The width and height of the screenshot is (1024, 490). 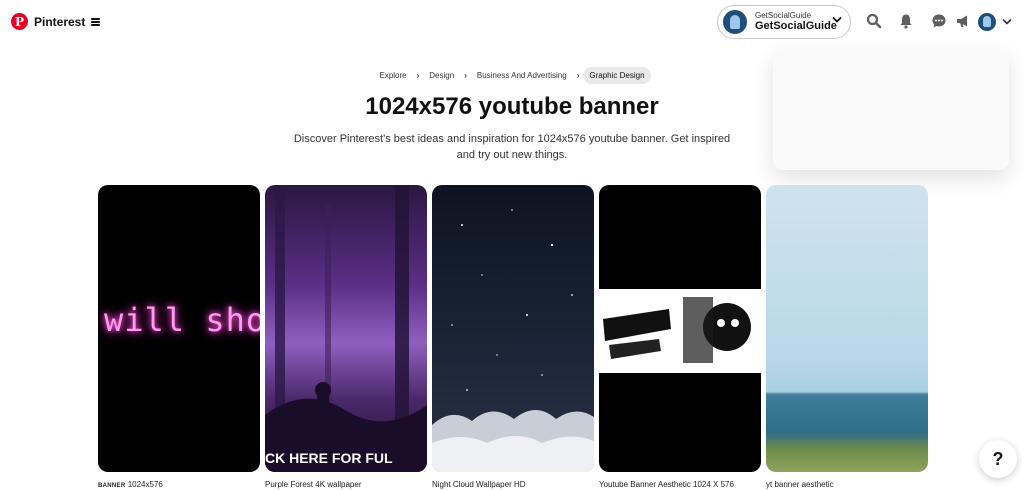 I want to click on breadcrumb-item-design: Design, so click(x=441, y=75).